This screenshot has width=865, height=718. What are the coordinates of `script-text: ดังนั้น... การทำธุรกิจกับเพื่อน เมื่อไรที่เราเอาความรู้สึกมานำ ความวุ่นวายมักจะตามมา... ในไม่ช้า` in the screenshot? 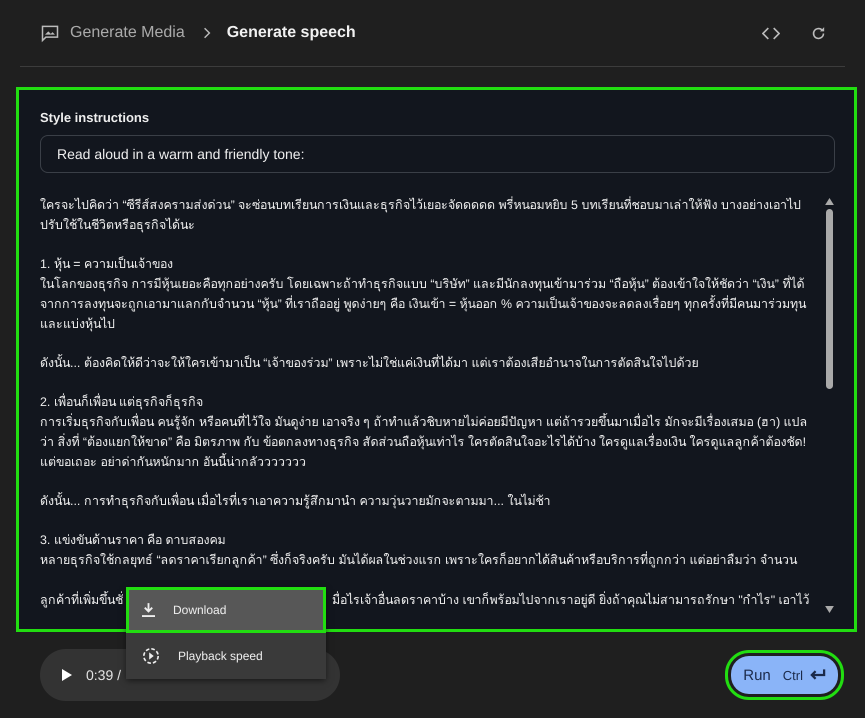 It's located at (296, 500).